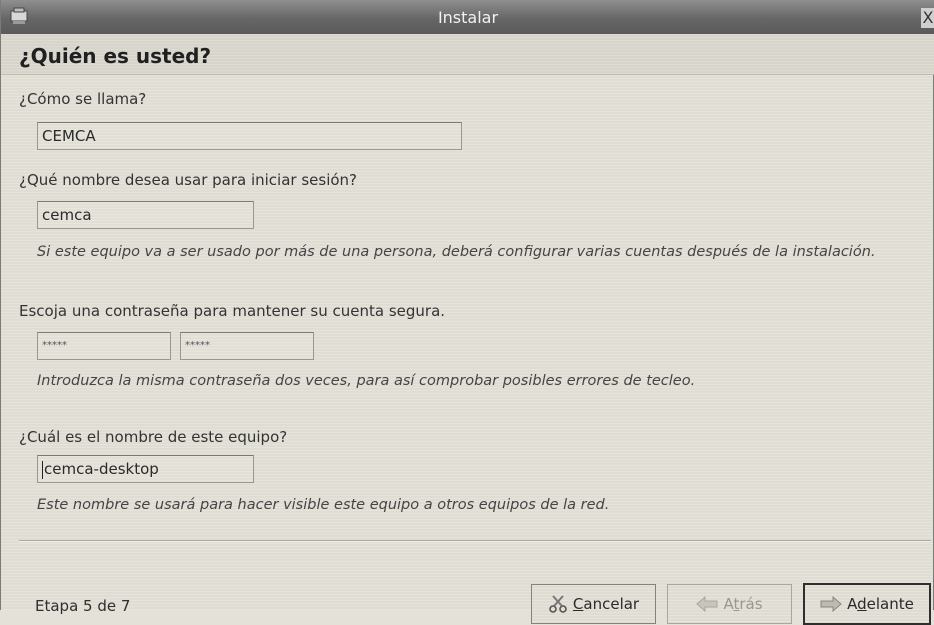  I want to click on title-bar: Instalar X, so click(467, 17).